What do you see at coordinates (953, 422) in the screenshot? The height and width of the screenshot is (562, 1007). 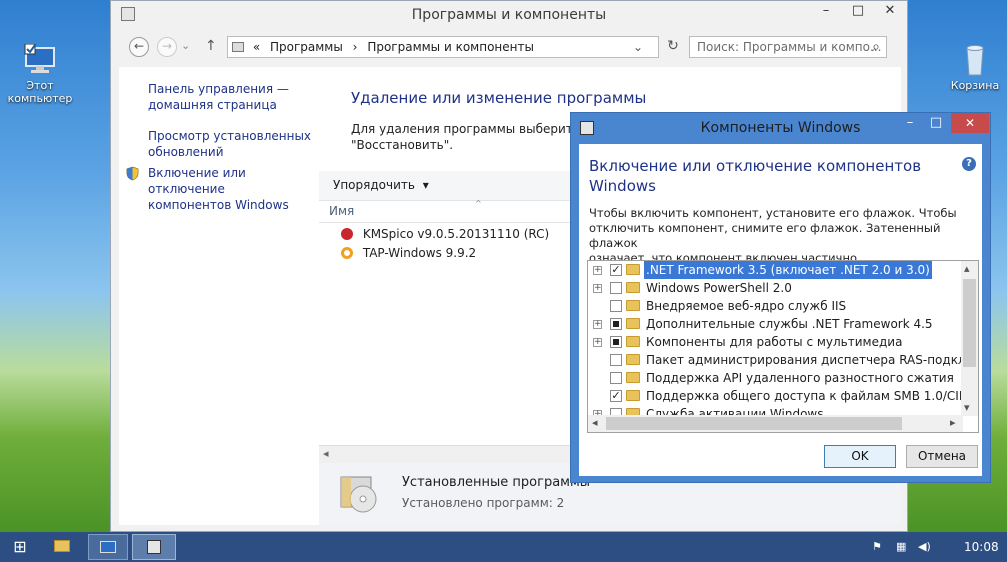 I see `scroll-right-button: ▸` at bounding box center [953, 422].